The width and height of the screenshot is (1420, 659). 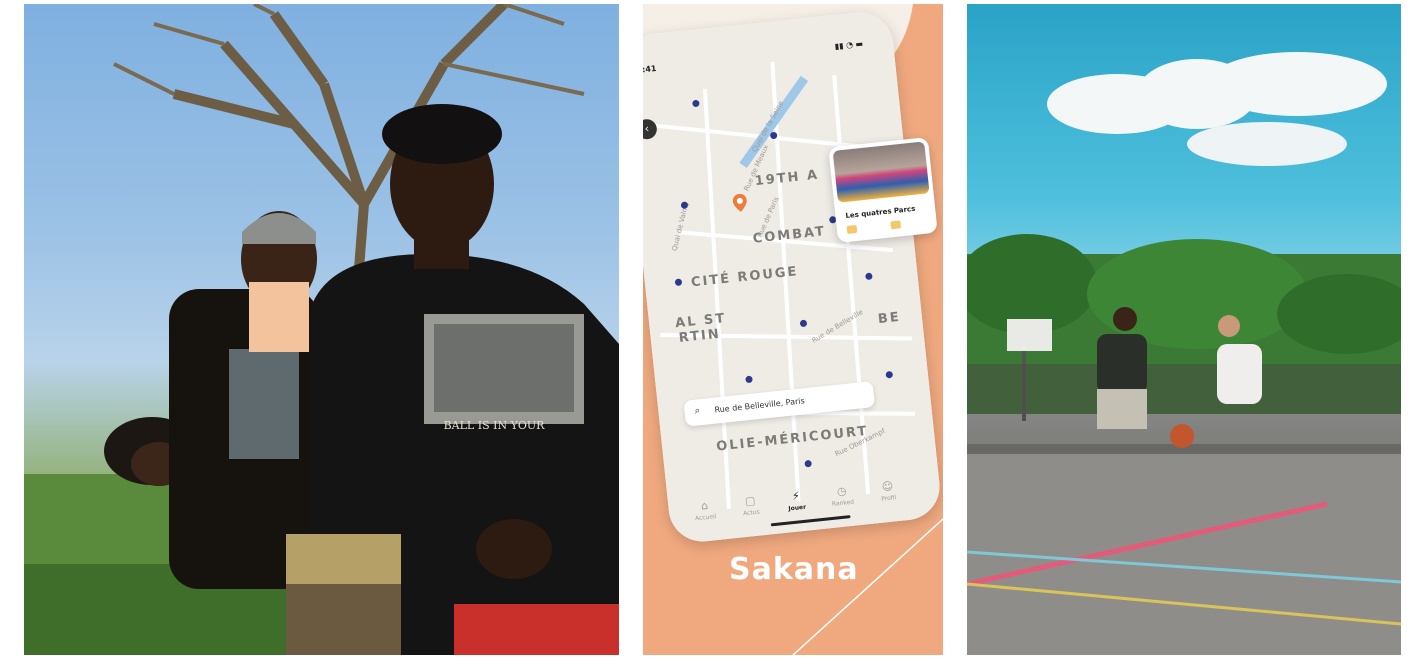 I want to click on tab-ranked: ◷ Ranked, so click(x=842, y=496).